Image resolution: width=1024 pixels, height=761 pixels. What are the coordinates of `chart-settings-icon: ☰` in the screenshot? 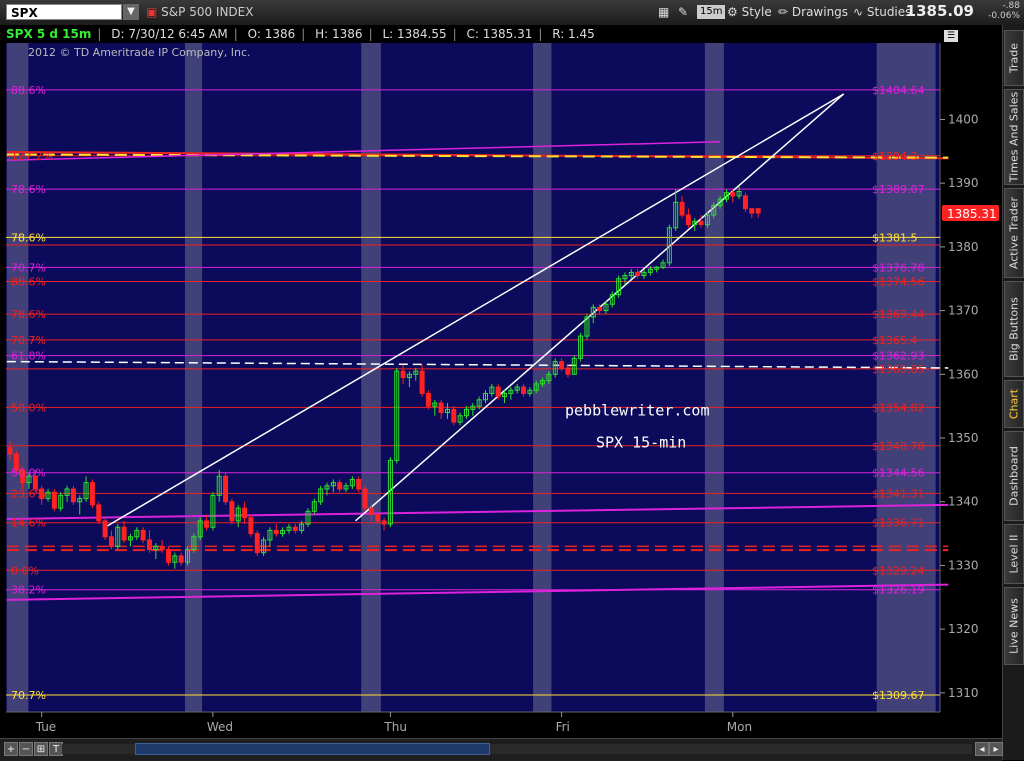 It's located at (951, 36).